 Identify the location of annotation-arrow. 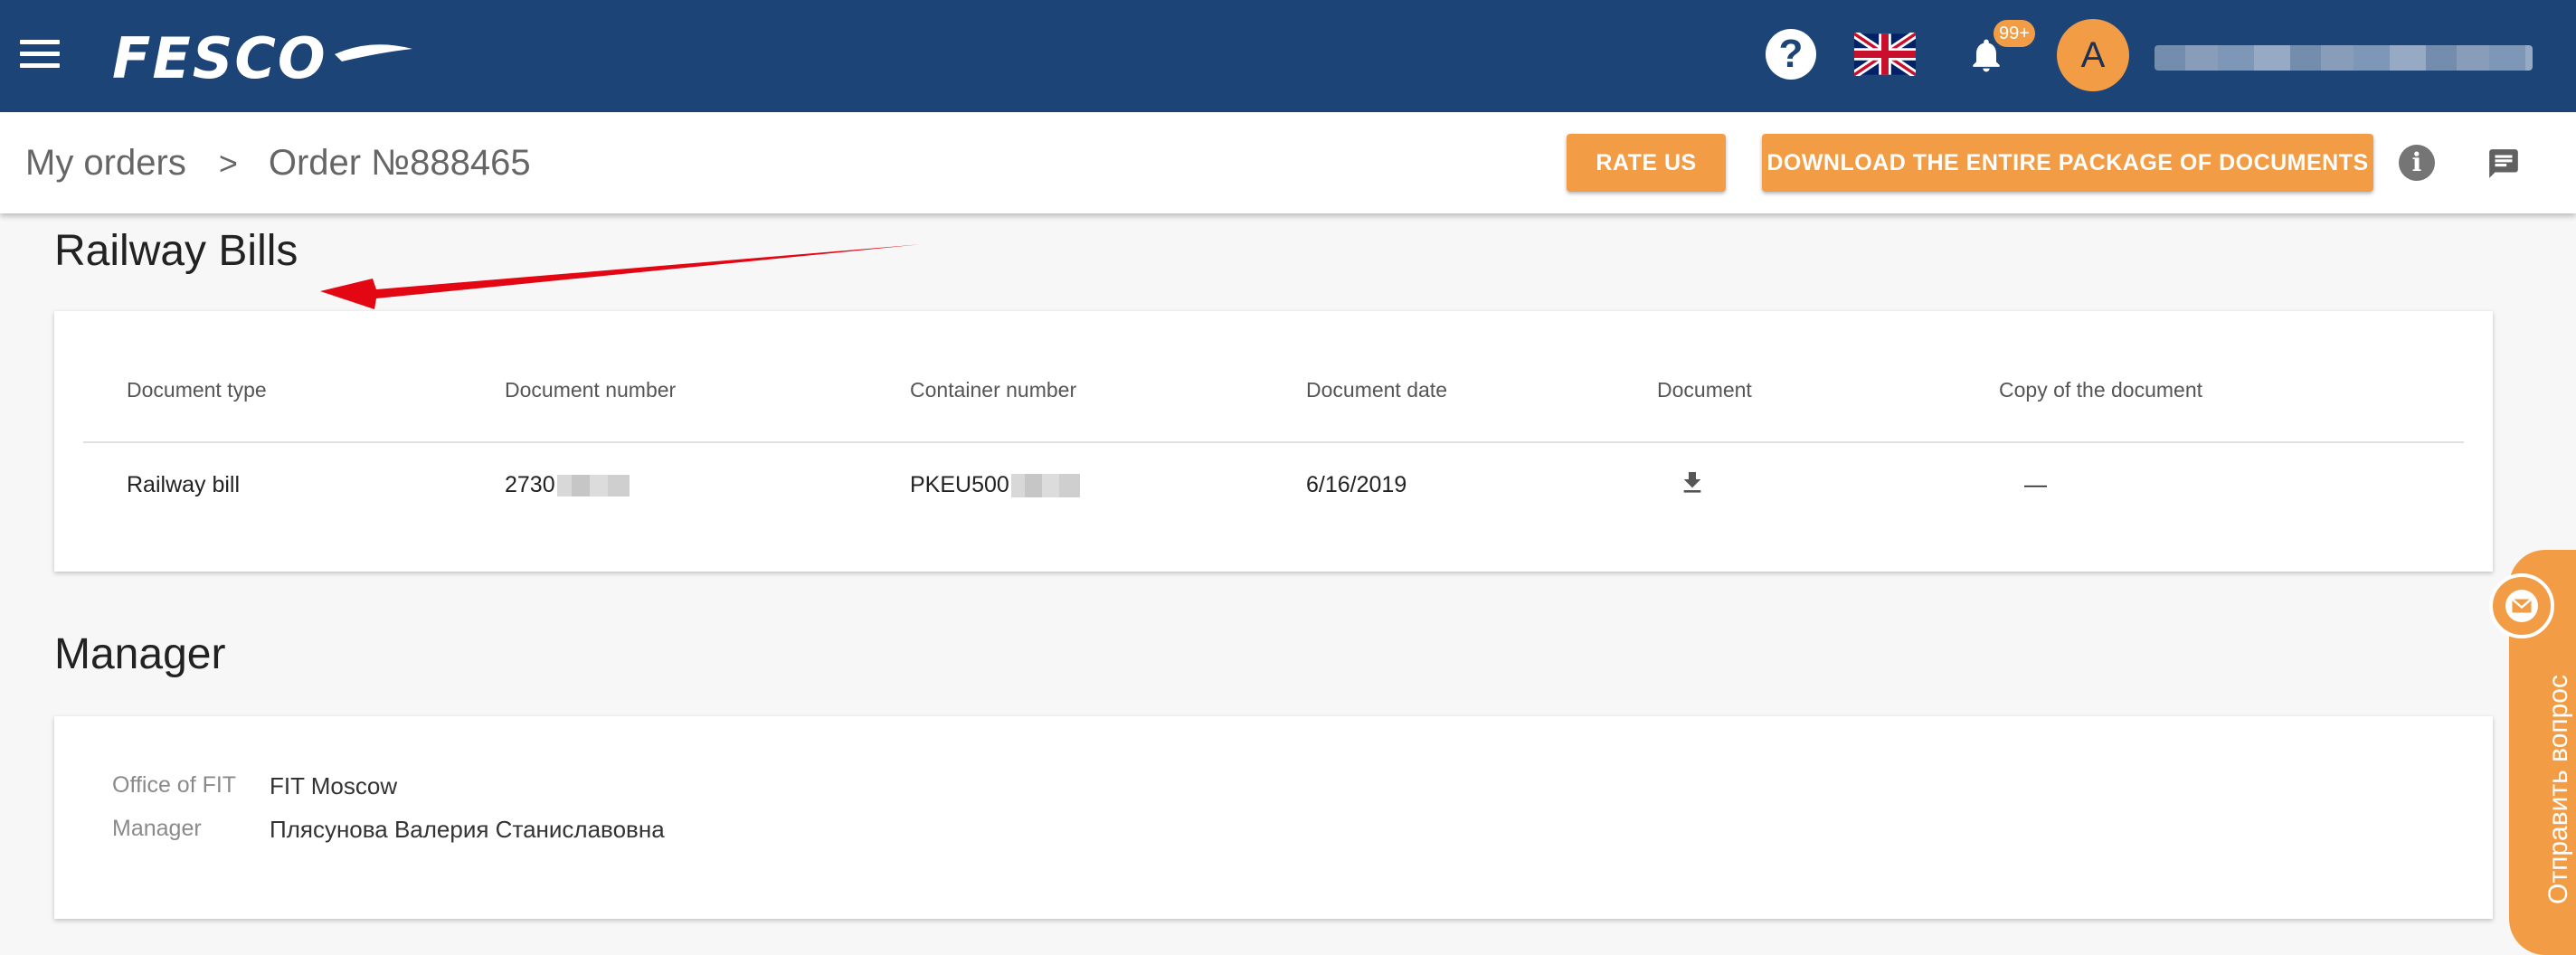
(622, 276).